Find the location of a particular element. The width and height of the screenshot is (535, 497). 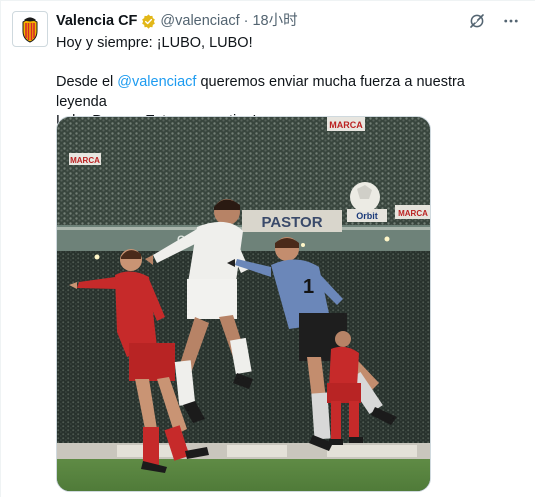

jersey-number: 1 is located at coordinates (308, 287).